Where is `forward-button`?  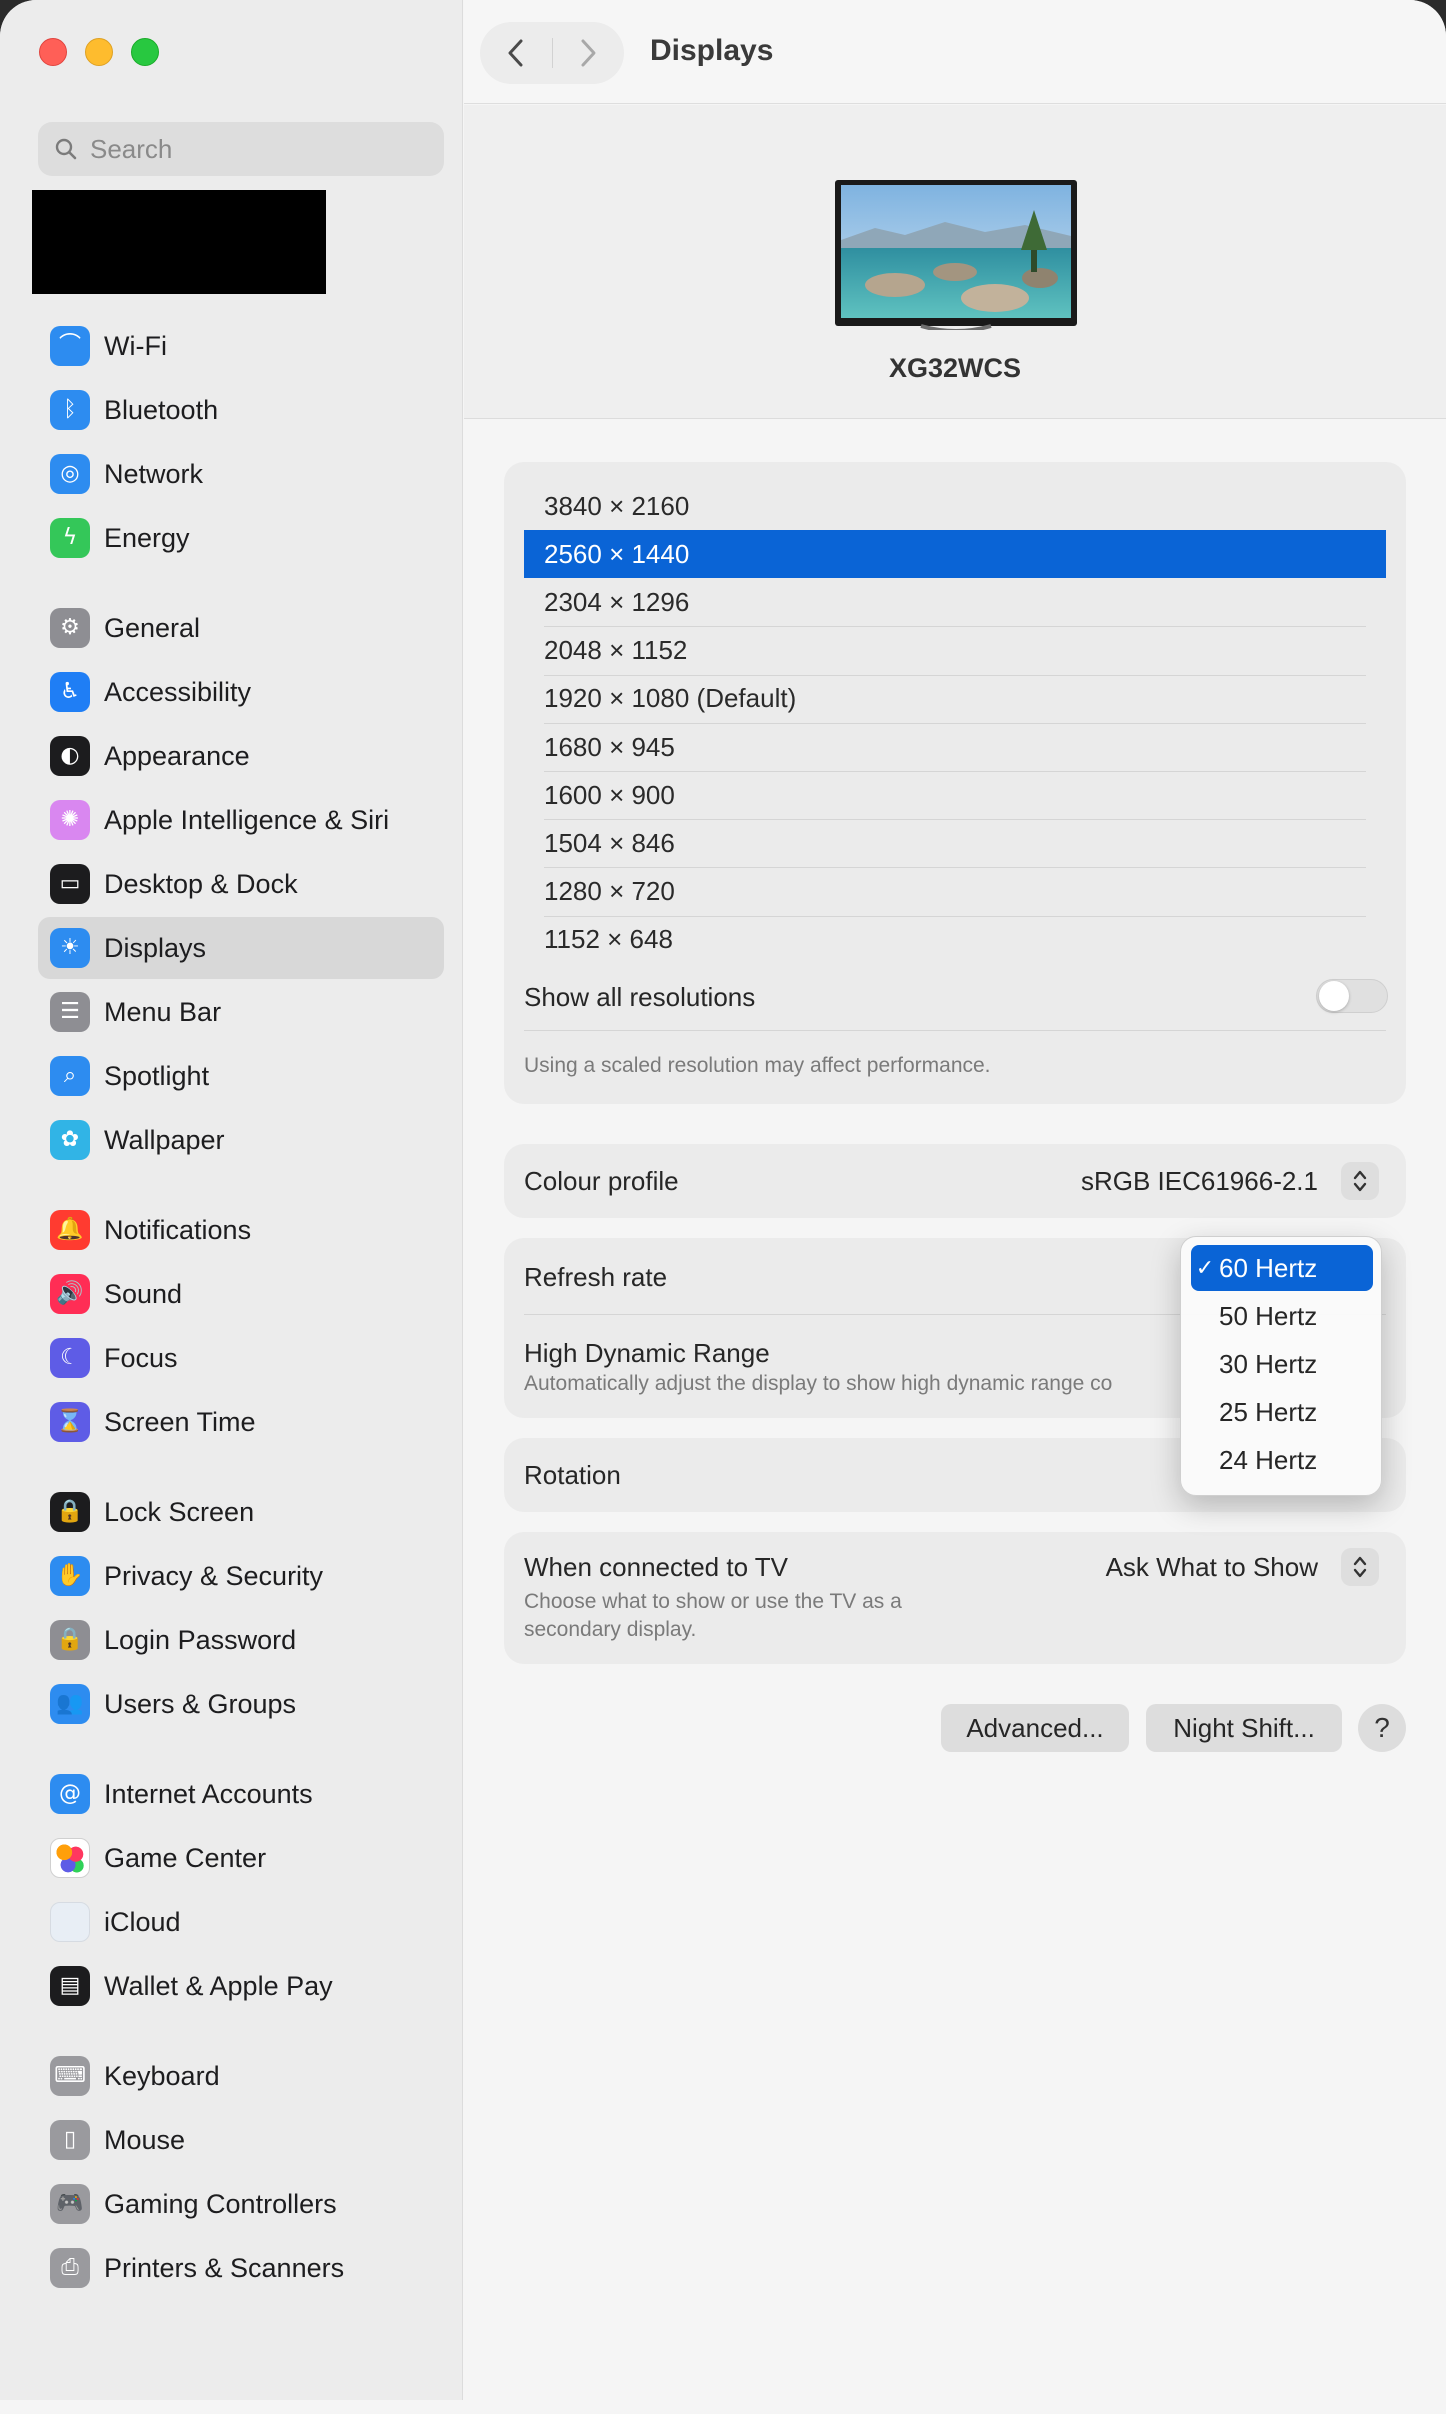
forward-button is located at coordinates (589, 53).